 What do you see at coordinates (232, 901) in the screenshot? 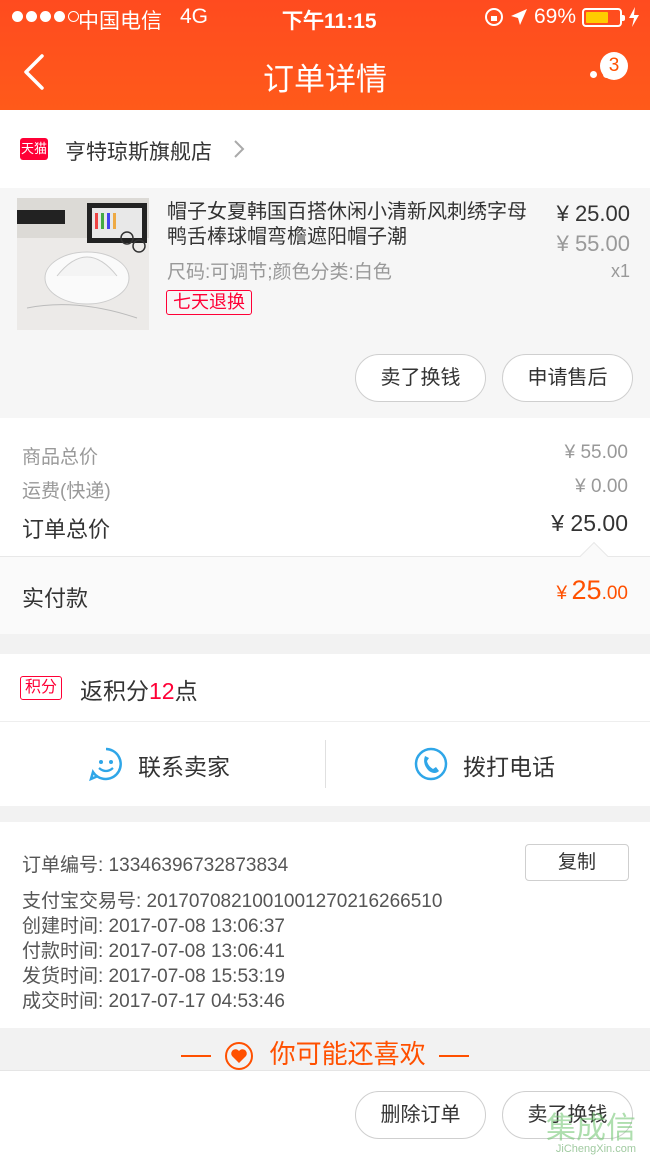
I see `alipay-trade-number: 支付宝交易号: 2017070821001001270216266510` at bounding box center [232, 901].